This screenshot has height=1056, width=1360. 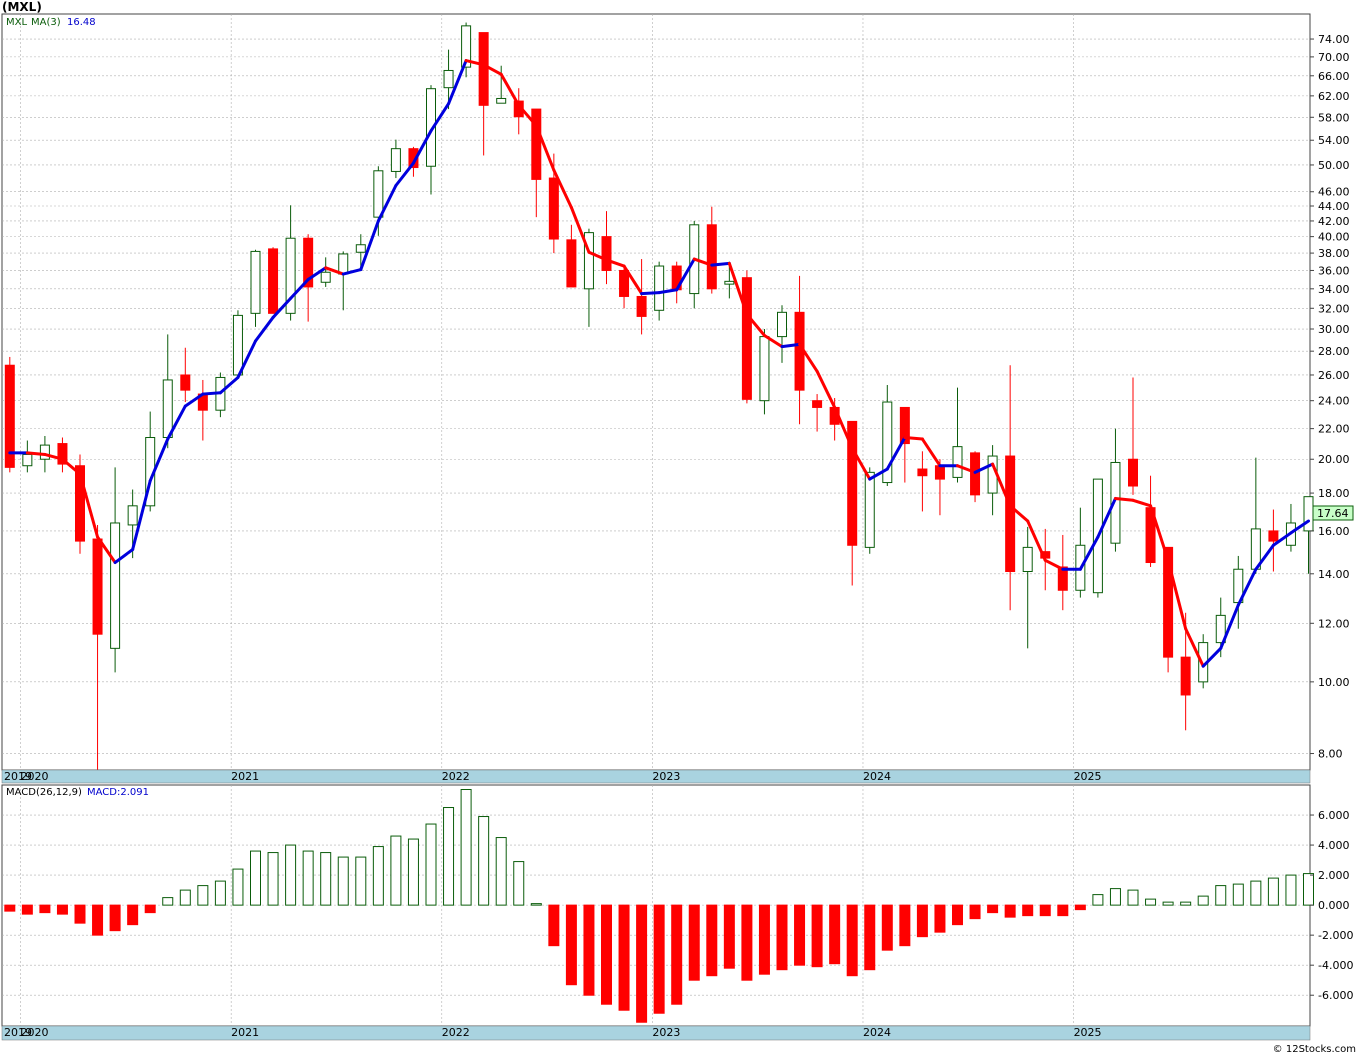 I want to click on macd-tick-label: -4.000, so click(x=1335, y=965).